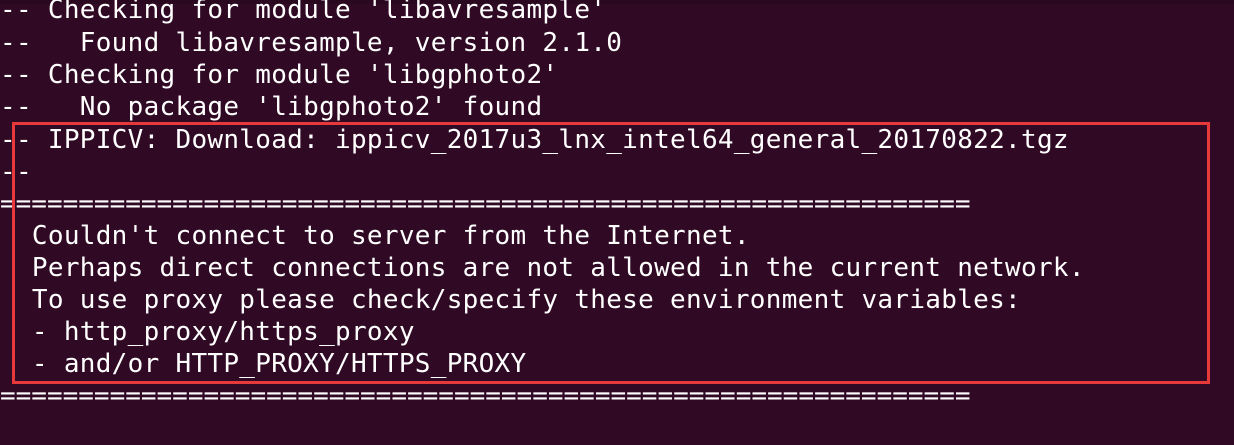 The height and width of the screenshot is (445, 1234). What do you see at coordinates (303, 12) in the screenshot?
I see `terminal-line: -- Checking for module 'libavresample'` at bounding box center [303, 12].